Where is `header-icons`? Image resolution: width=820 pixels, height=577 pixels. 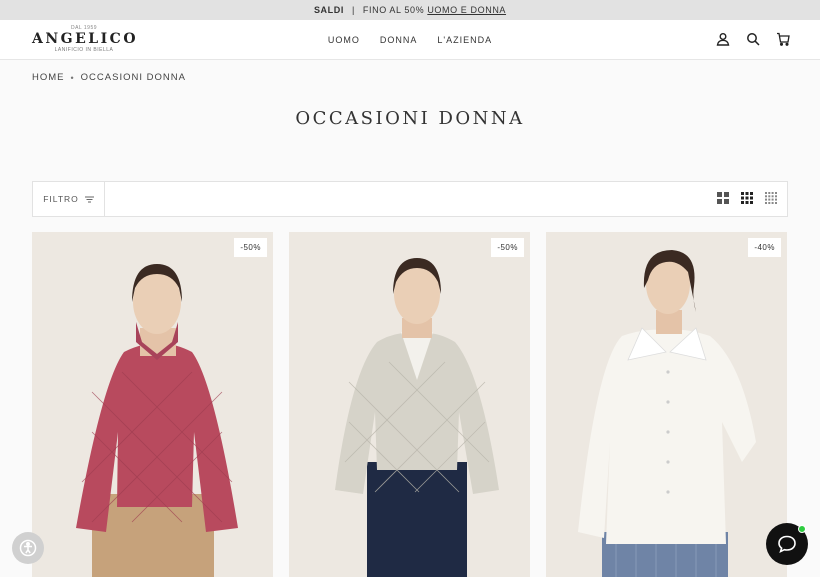 header-icons is located at coordinates (753, 39).